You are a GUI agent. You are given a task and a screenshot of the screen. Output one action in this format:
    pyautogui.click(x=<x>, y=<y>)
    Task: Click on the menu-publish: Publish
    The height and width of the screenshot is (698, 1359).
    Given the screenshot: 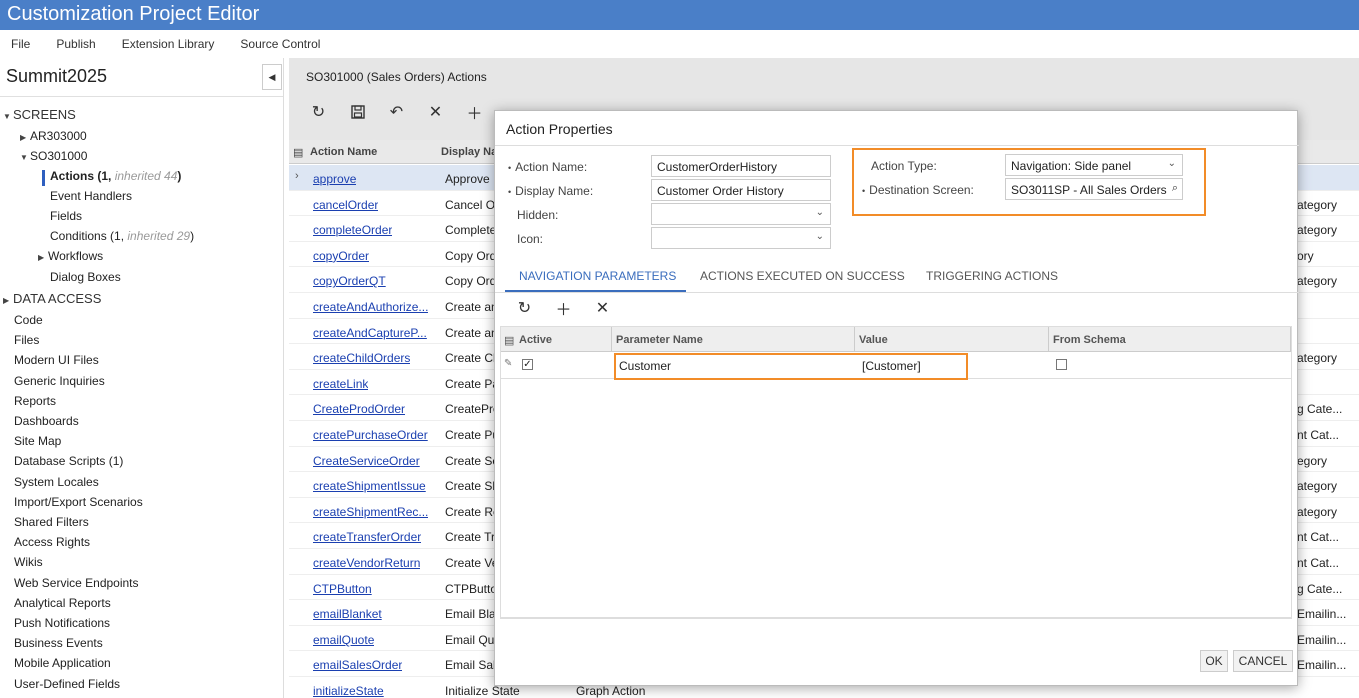 What is the action you would take?
    pyautogui.click(x=75, y=44)
    